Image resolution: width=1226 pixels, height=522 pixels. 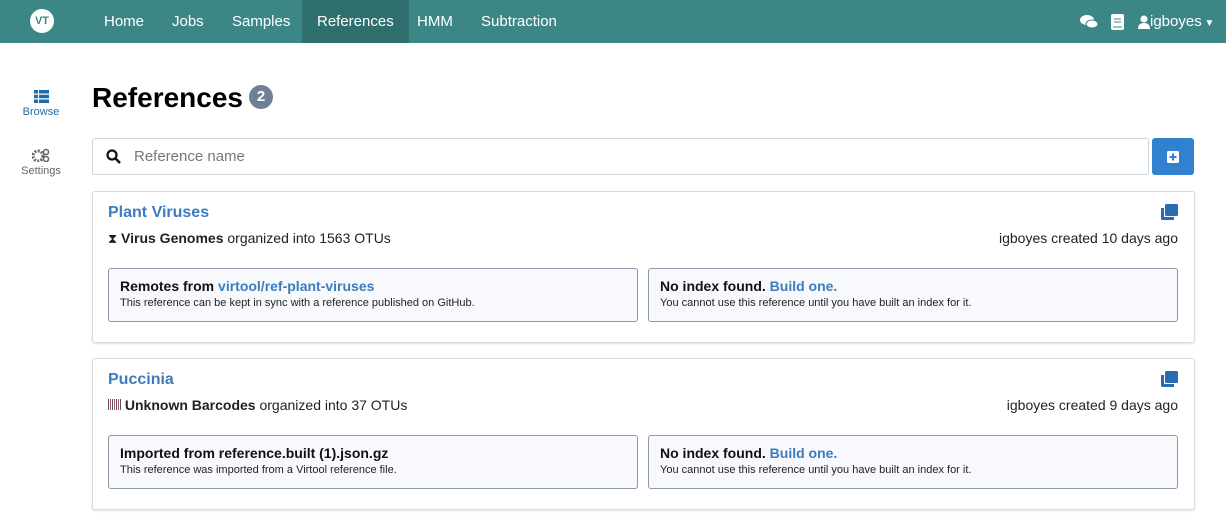 What do you see at coordinates (296, 286) in the screenshot?
I see `remote-repo-link: virtool/ref-plant-viruses` at bounding box center [296, 286].